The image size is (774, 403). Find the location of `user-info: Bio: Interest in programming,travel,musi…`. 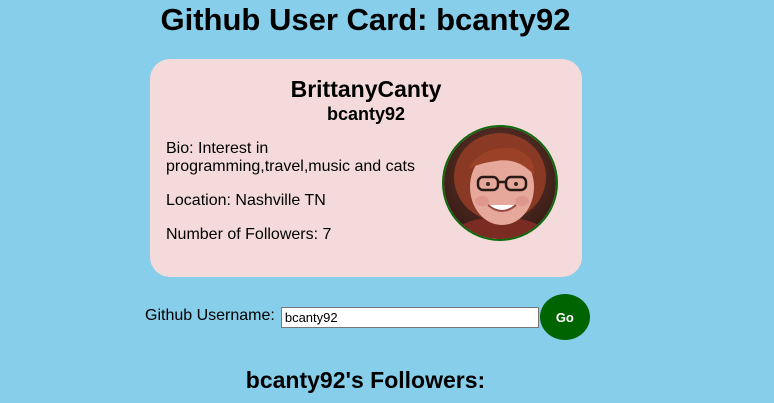

user-info: Bio: Interest in programming,travel,musi… is located at coordinates (297, 200).